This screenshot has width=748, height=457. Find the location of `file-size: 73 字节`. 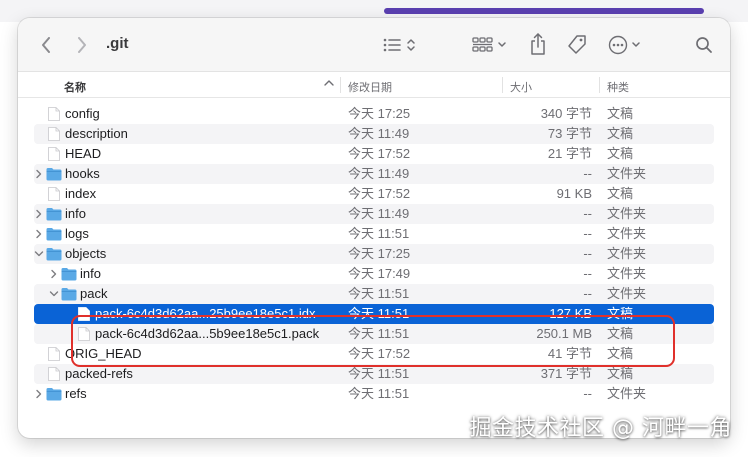

file-size: 73 字节 is located at coordinates (569, 133).